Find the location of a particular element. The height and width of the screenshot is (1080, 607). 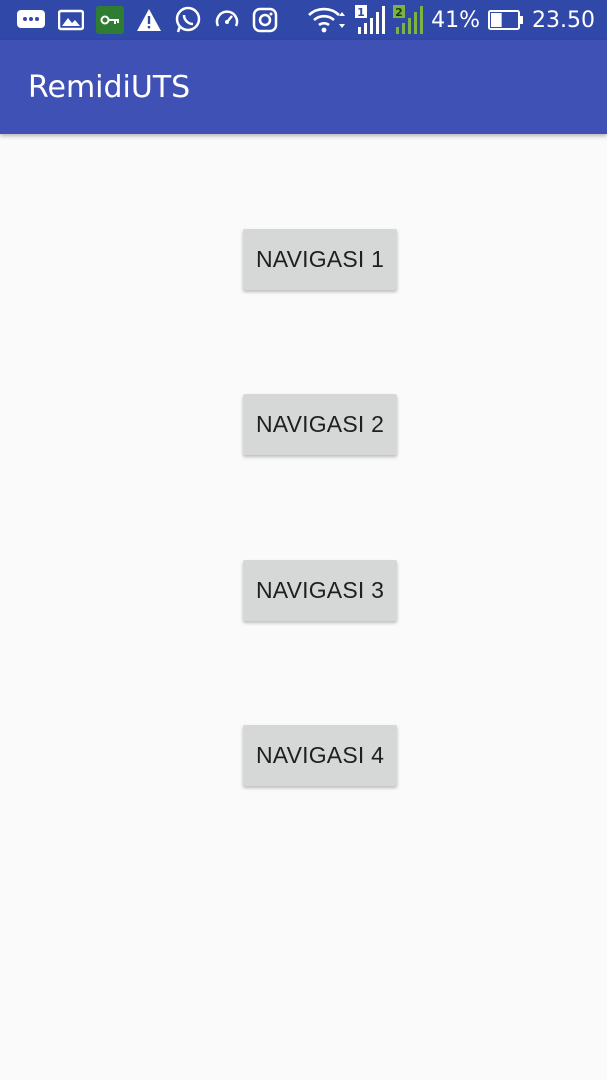

navigasi-4-button: NAVIGASI 4 is located at coordinates (320, 755).